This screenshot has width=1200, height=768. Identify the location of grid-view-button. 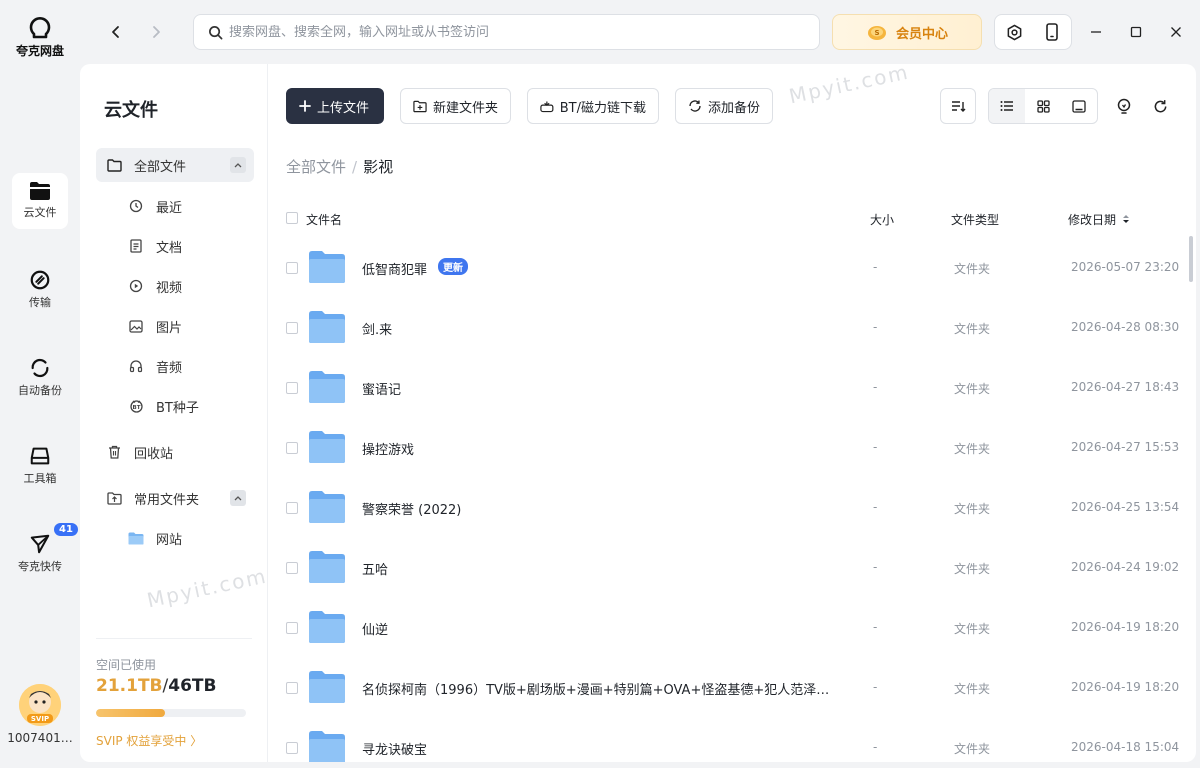
(1043, 106).